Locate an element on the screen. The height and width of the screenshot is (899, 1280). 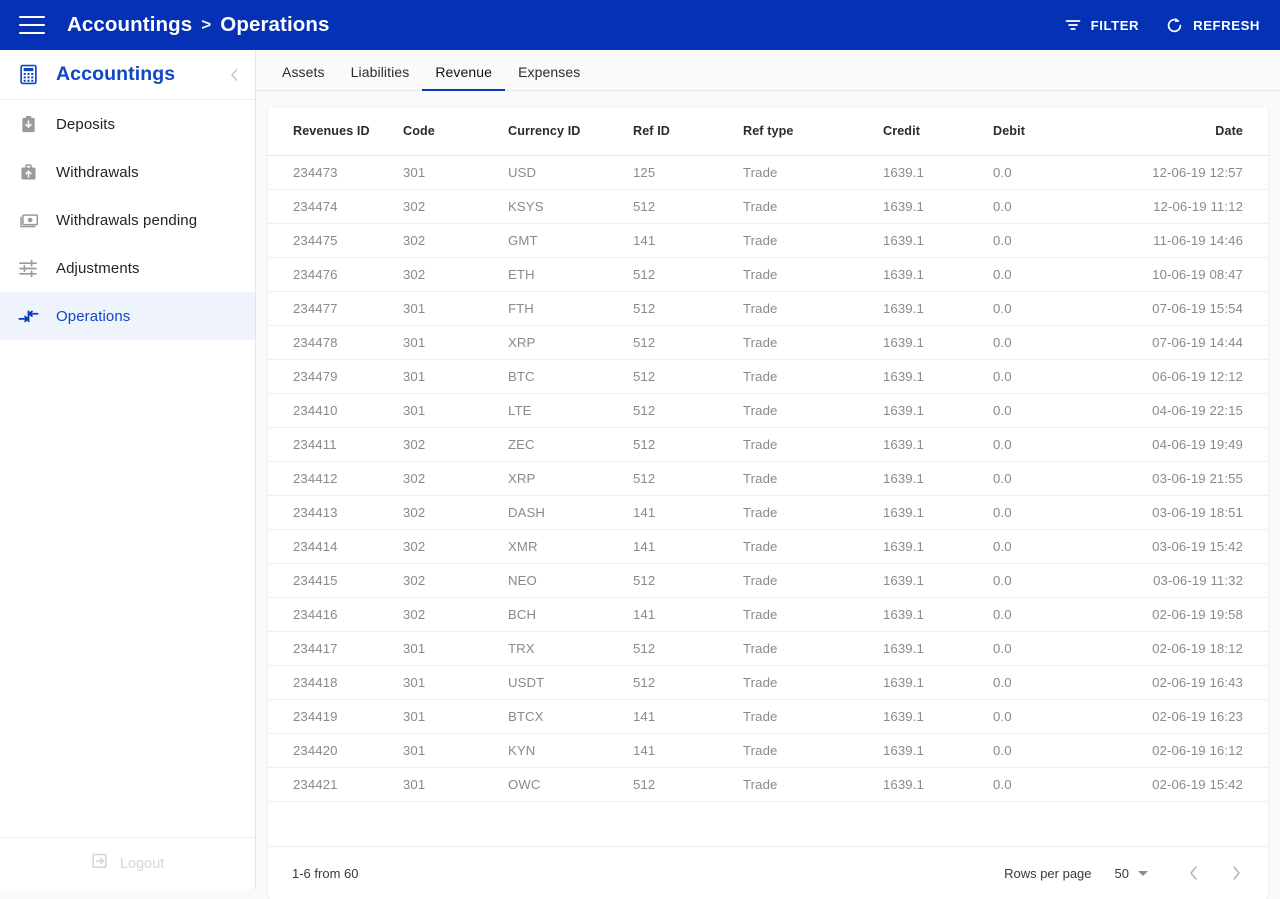
column-header-credit: Credit is located at coordinates (938, 131).